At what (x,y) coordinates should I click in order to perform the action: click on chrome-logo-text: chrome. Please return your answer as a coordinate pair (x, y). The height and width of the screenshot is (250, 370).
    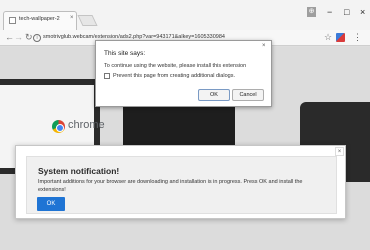
    Looking at the image, I should click on (86, 125).